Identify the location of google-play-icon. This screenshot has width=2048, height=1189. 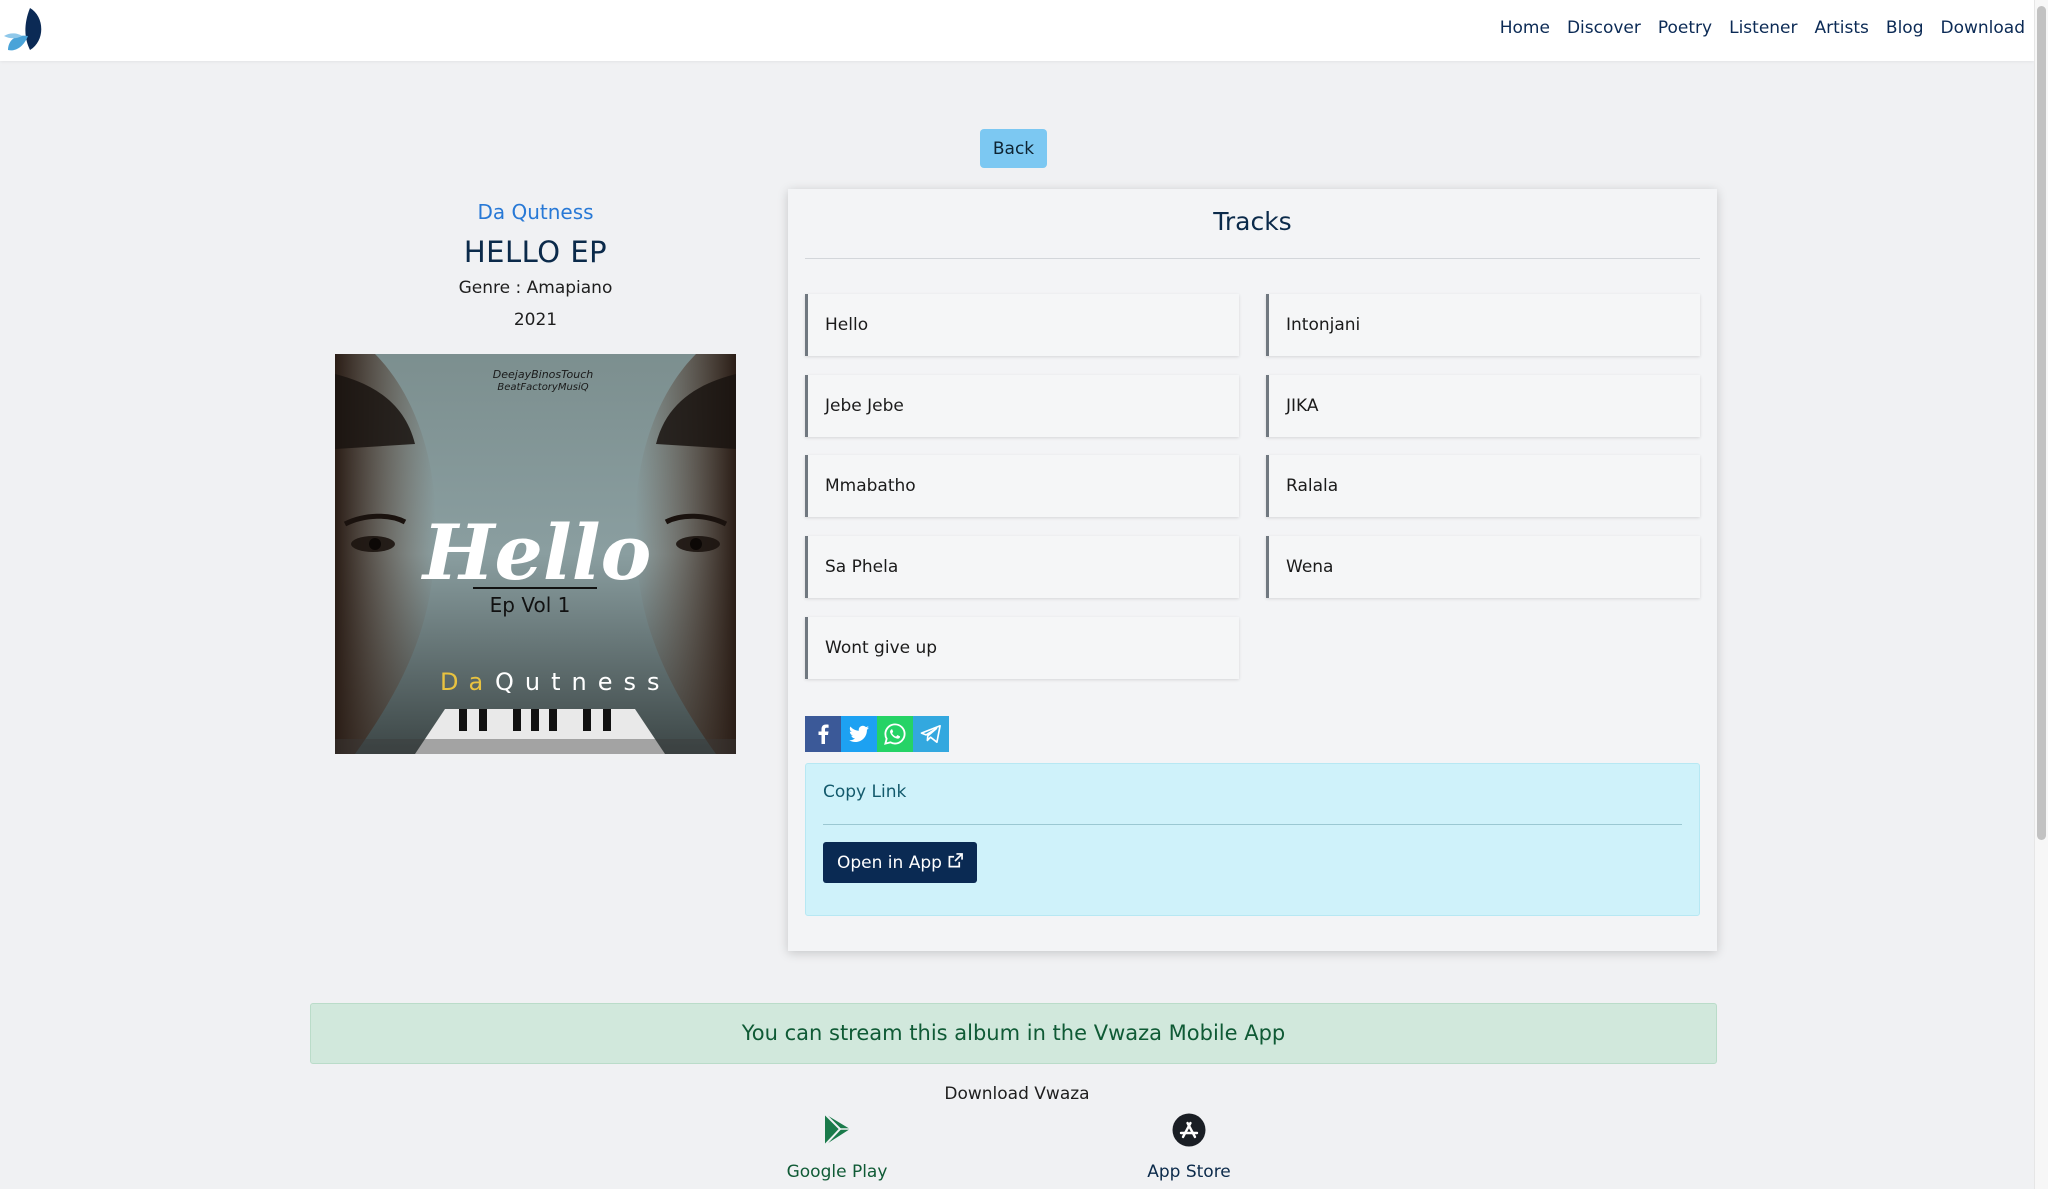
(837, 1130).